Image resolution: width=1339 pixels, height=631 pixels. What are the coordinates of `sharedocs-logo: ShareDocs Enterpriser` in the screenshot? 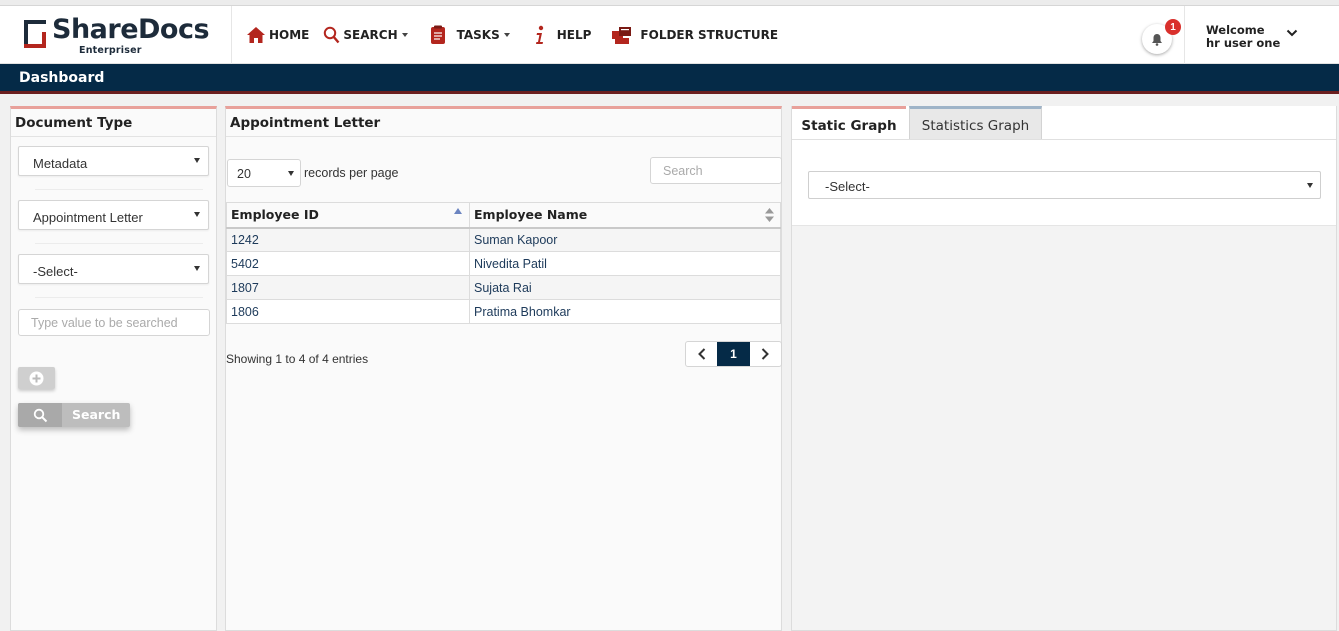 It's located at (122, 35).